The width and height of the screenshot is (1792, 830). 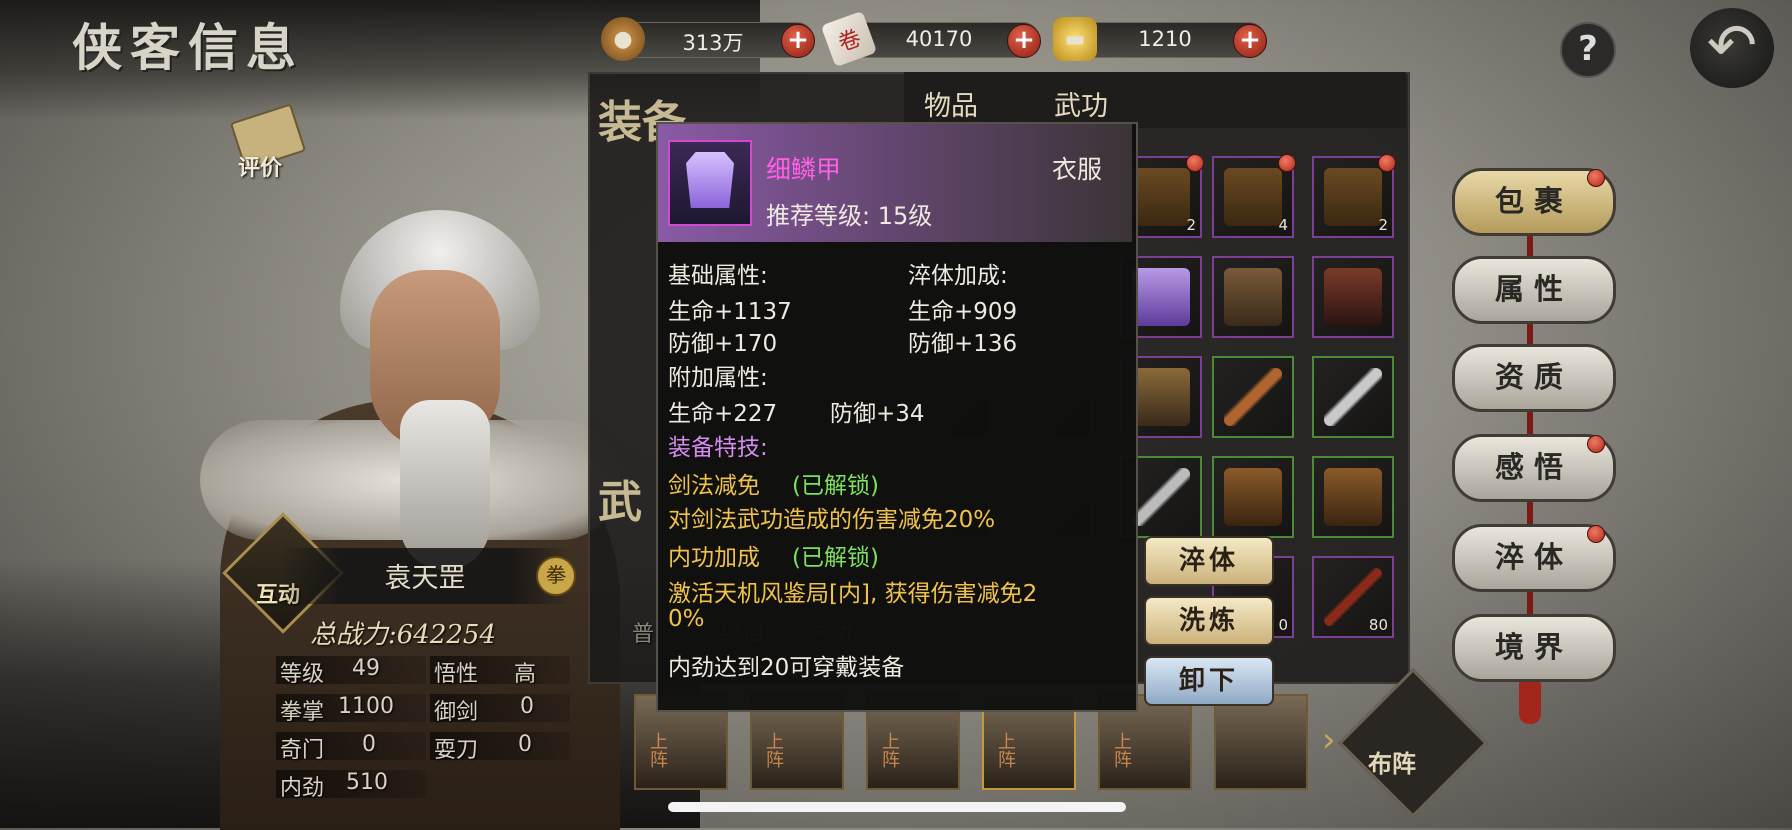 I want to click on inventory-slot: 80, so click(x=1353, y=597).